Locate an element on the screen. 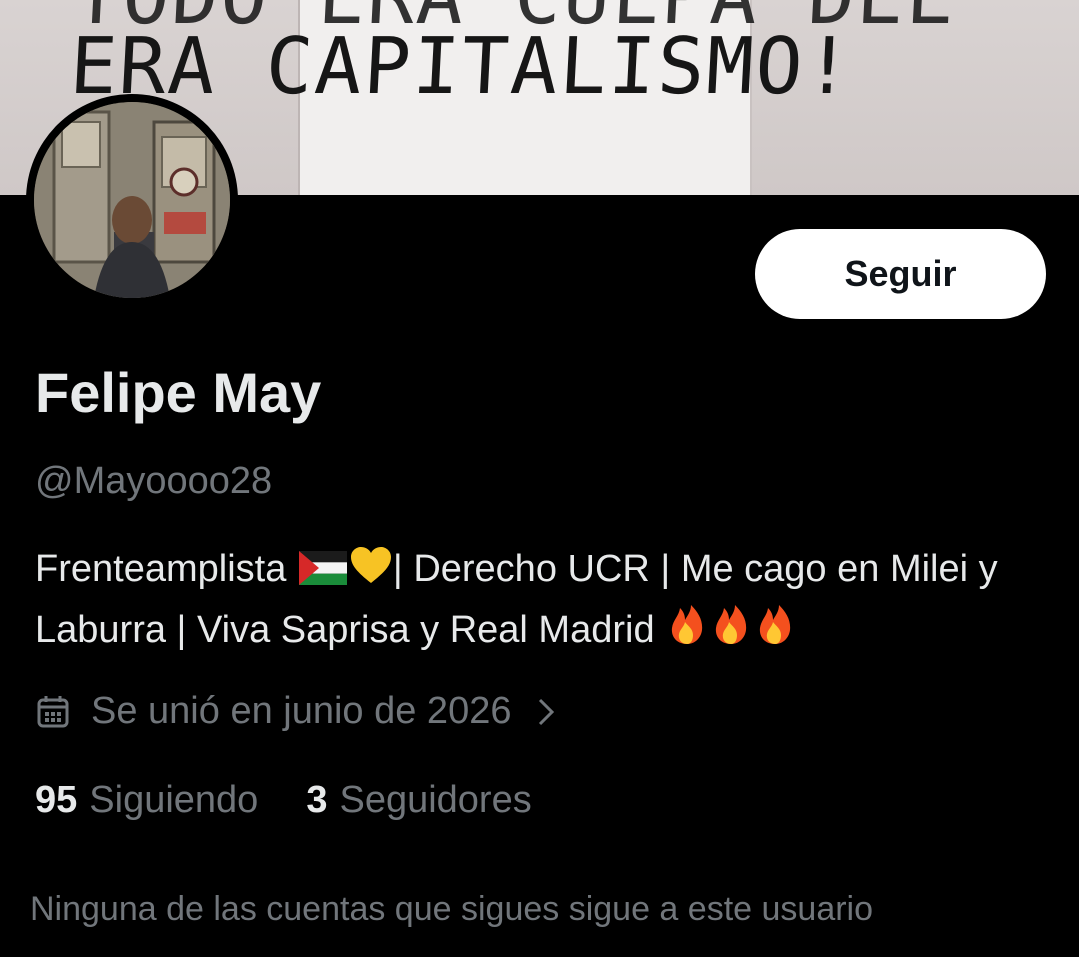  joined-date-row: Se unió en junio de 2026 is located at coordinates (296, 711).